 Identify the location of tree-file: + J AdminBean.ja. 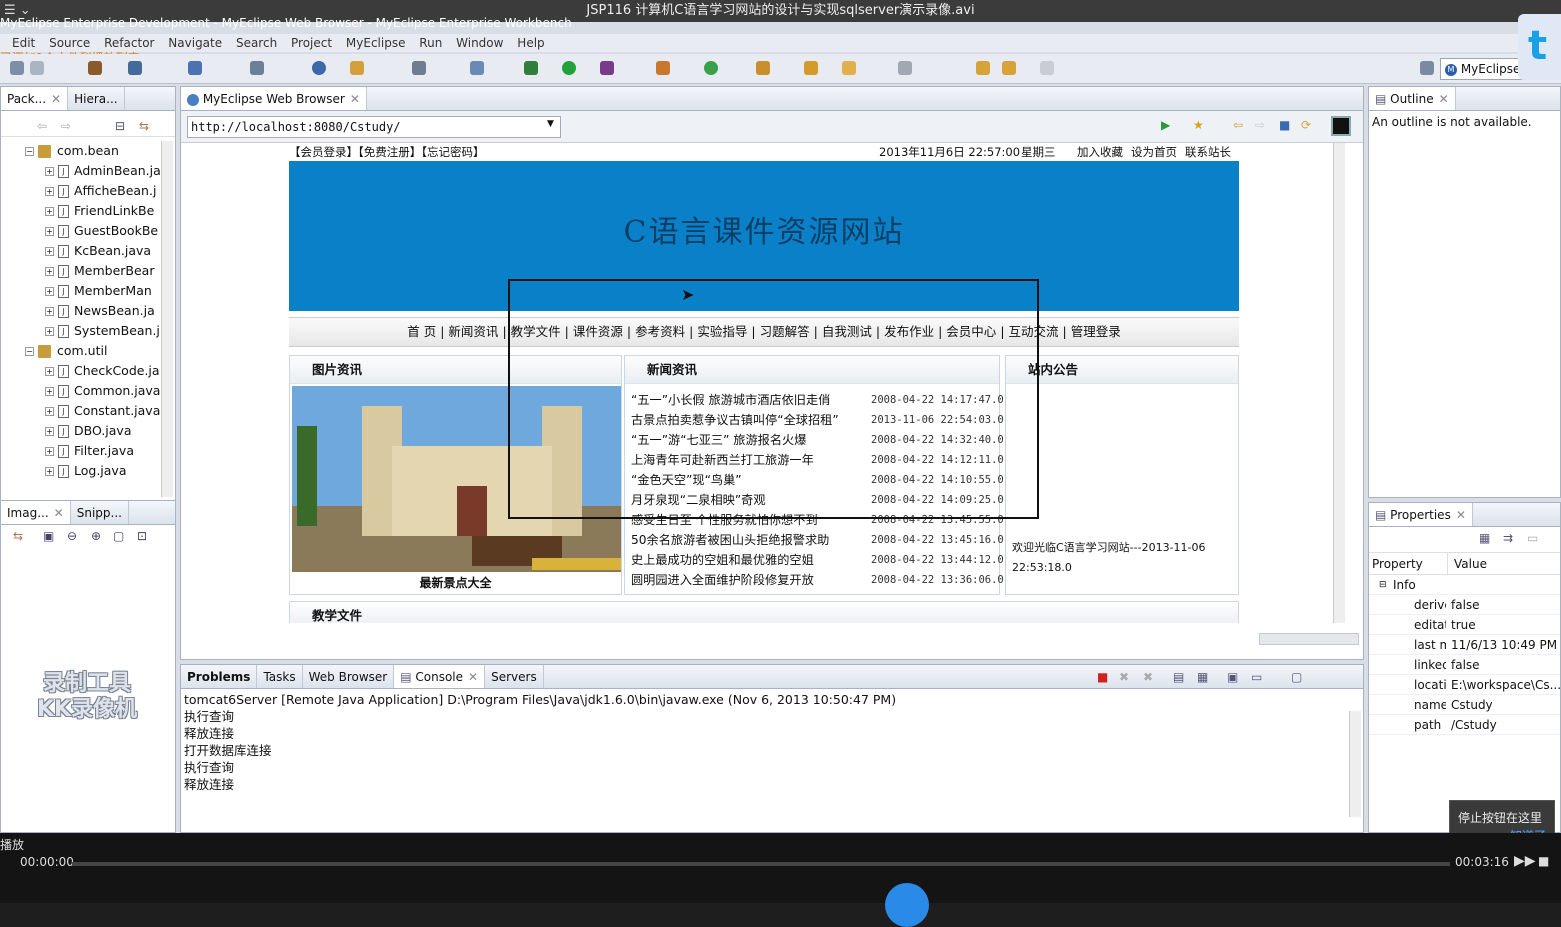
(81, 171).